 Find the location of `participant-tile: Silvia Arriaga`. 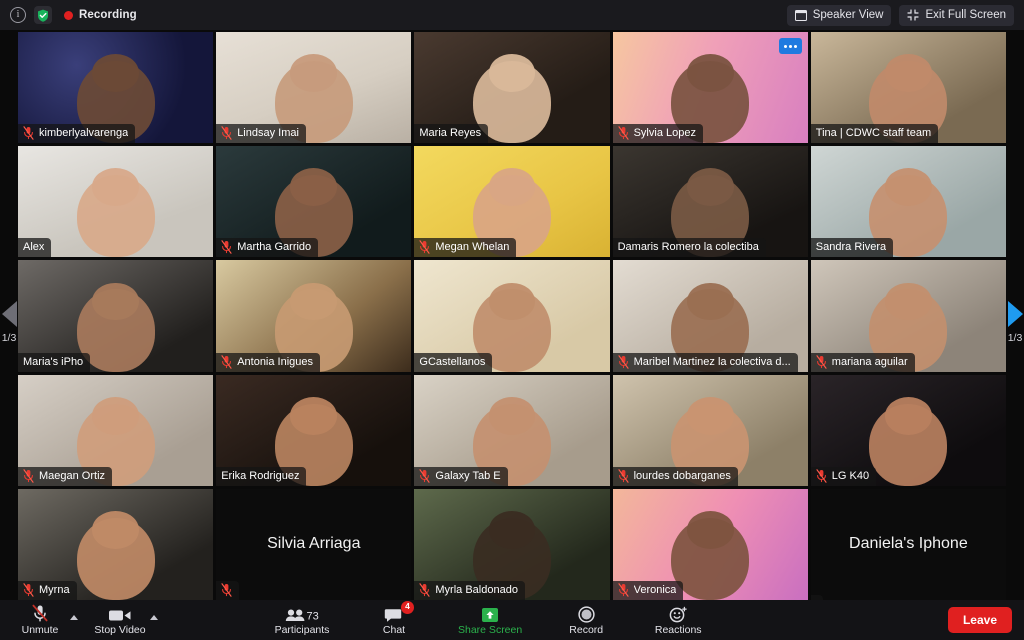

participant-tile: Silvia Arriaga is located at coordinates (314, 544).